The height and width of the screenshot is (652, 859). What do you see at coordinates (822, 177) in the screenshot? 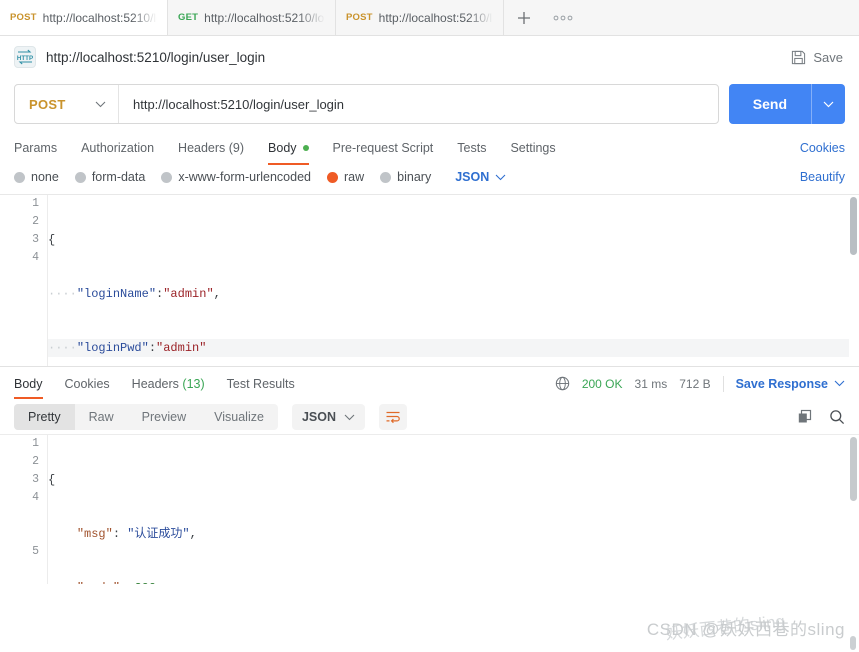
I see `beautify-button: Beautify` at bounding box center [822, 177].